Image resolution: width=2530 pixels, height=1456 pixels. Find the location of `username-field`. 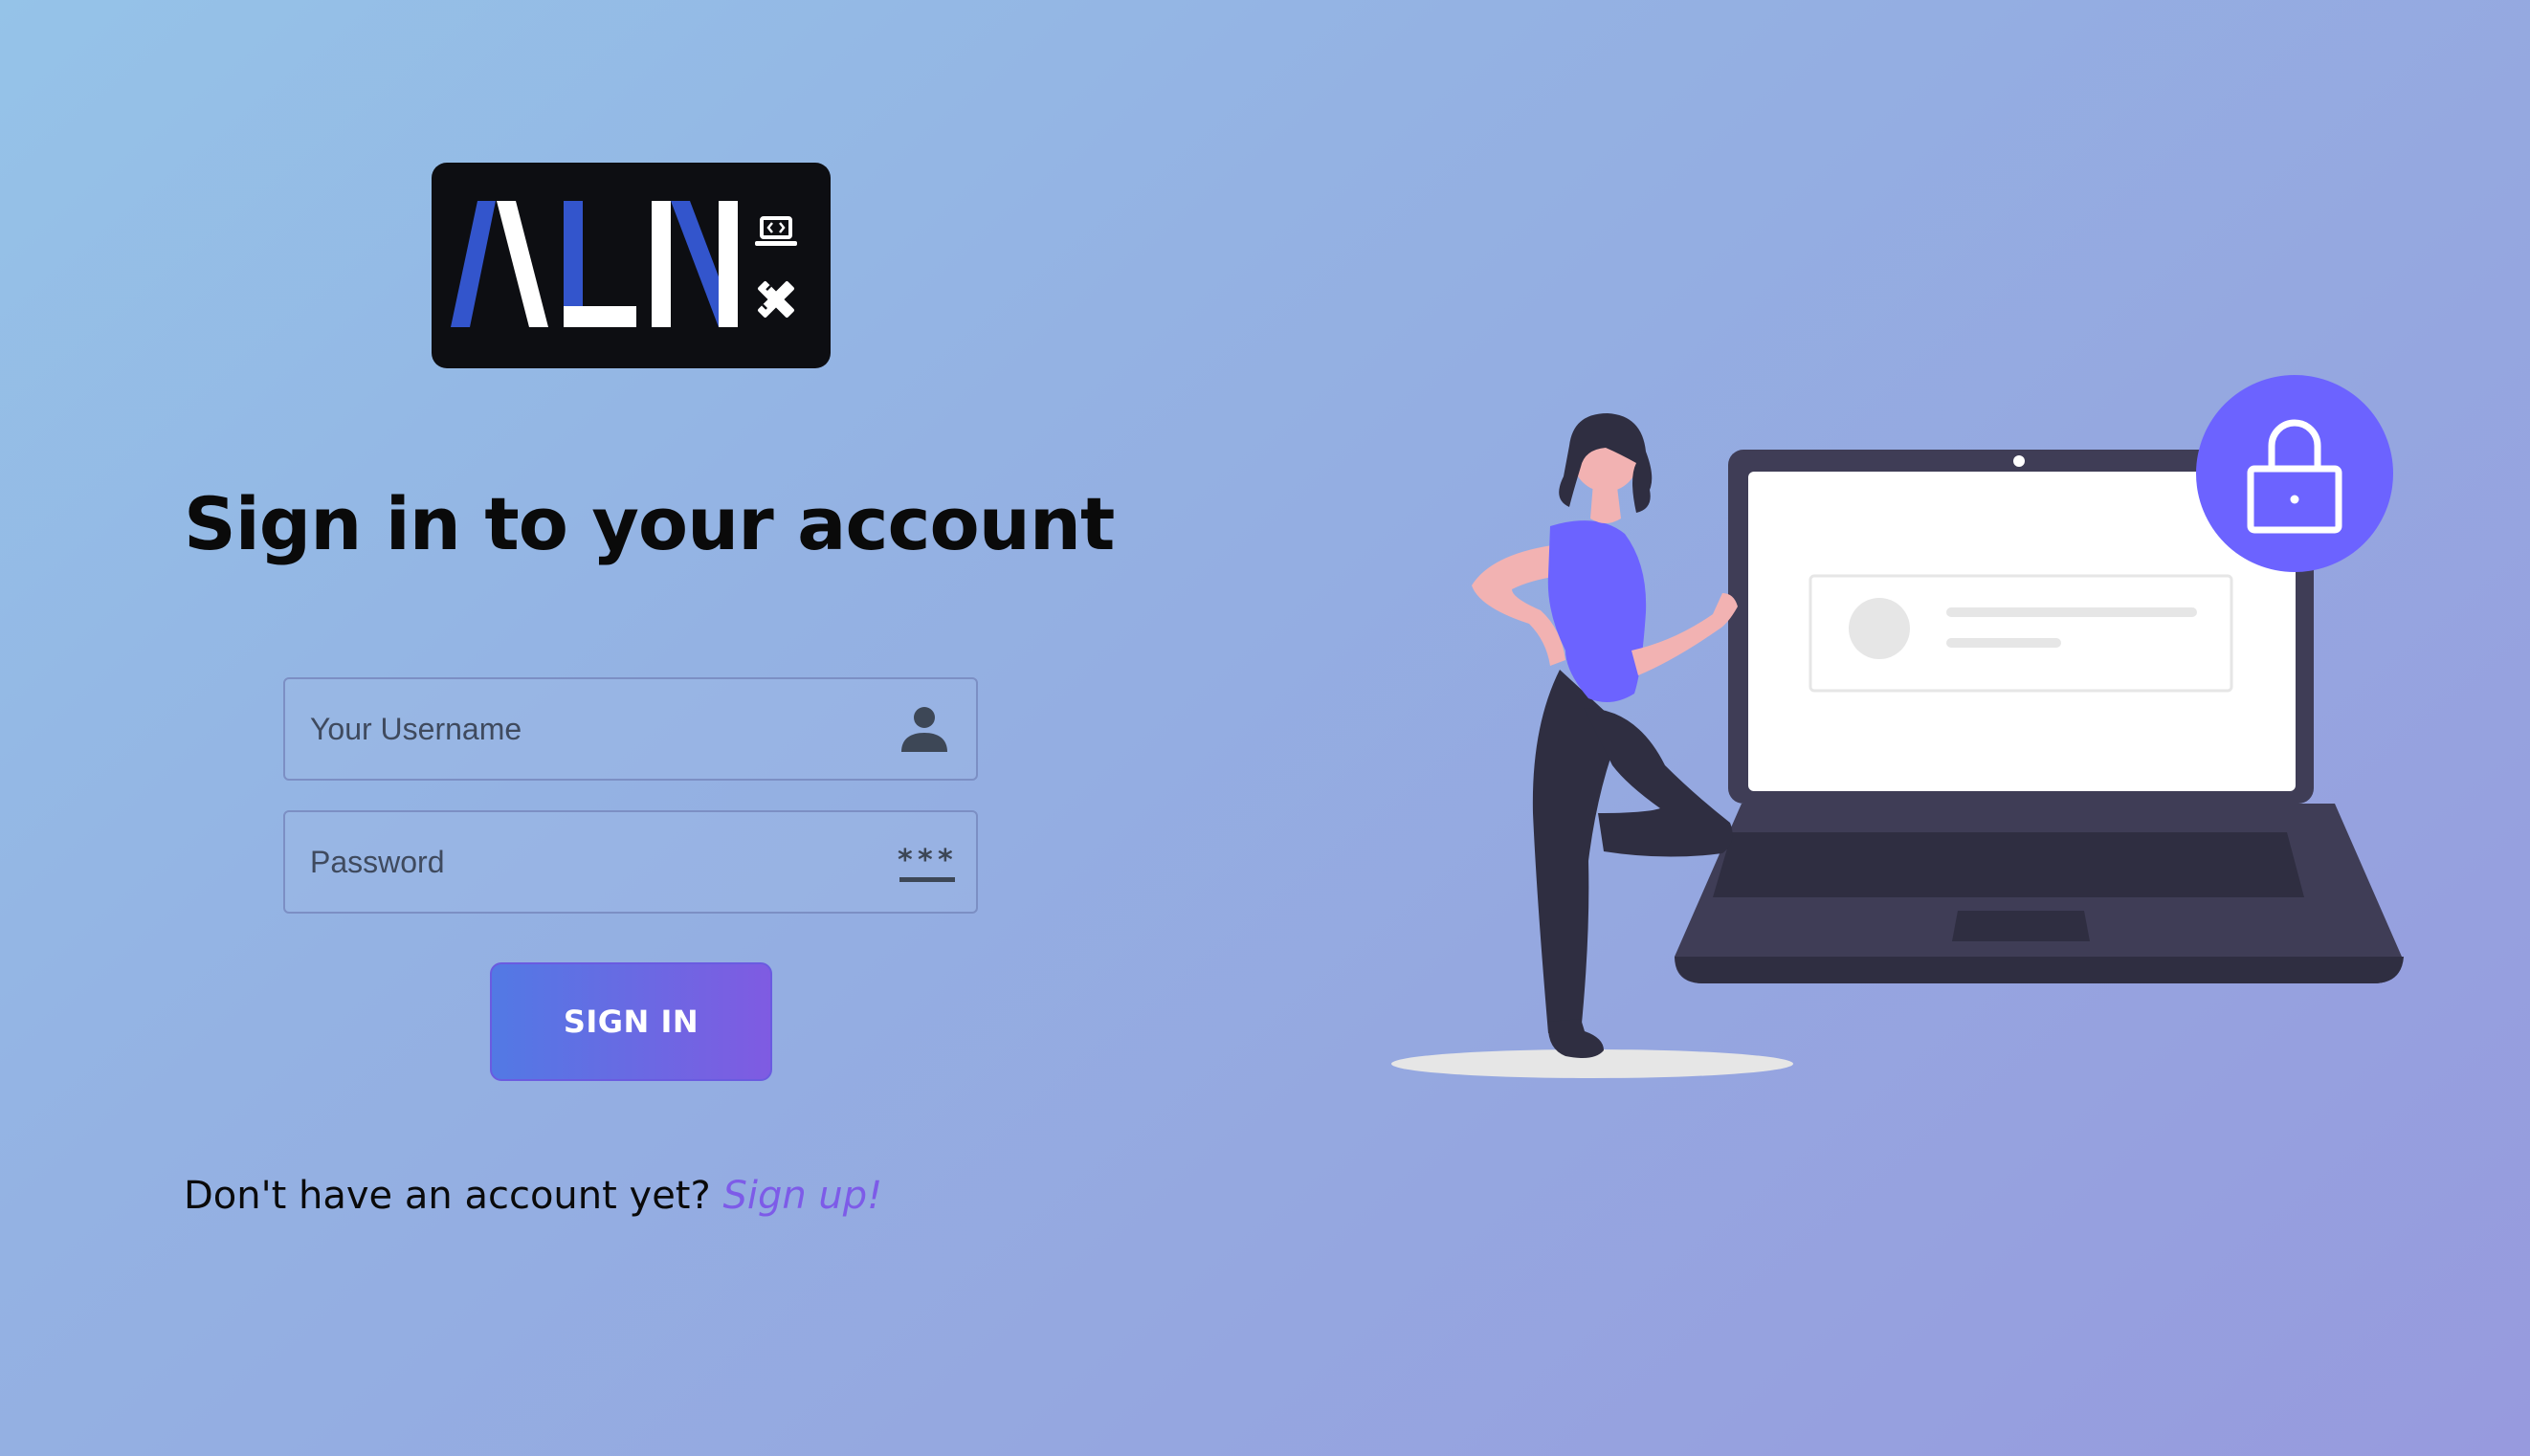

username-field is located at coordinates (630, 729).